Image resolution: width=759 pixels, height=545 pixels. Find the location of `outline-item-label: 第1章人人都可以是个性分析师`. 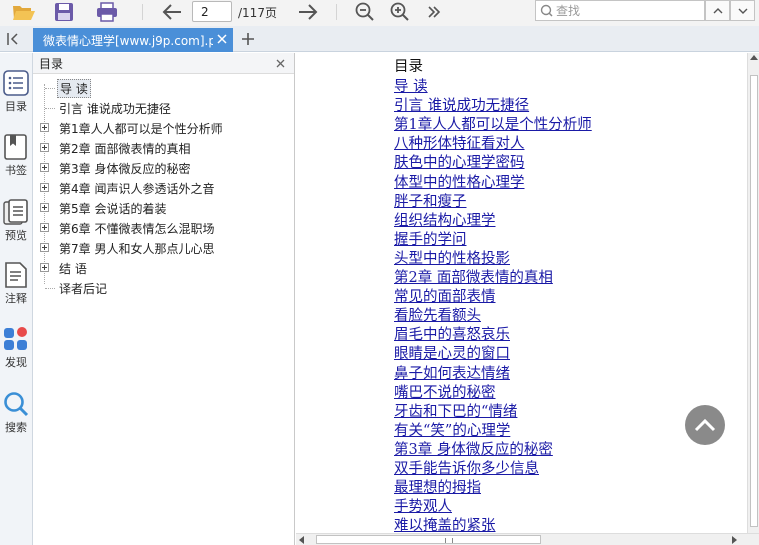

outline-item-label: 第1章人人都可以是个性分析师 is located at coordinates (141, 128).